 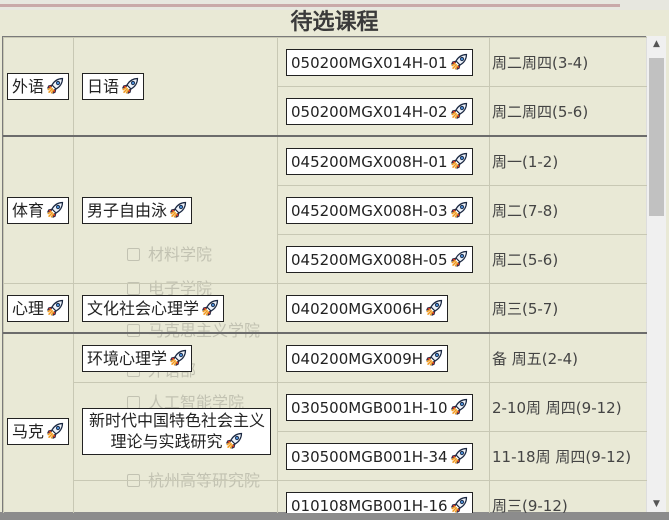 I want to click on table-row: 010108MGB001H-16 周三(9-12), so click(x=325, y=497).